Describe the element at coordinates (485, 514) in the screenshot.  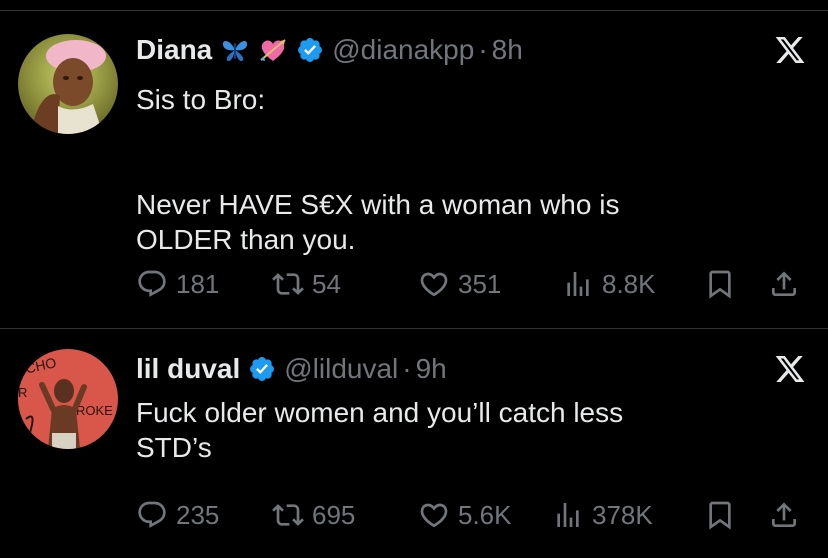
I see `like-count: 5.6K` at that location.